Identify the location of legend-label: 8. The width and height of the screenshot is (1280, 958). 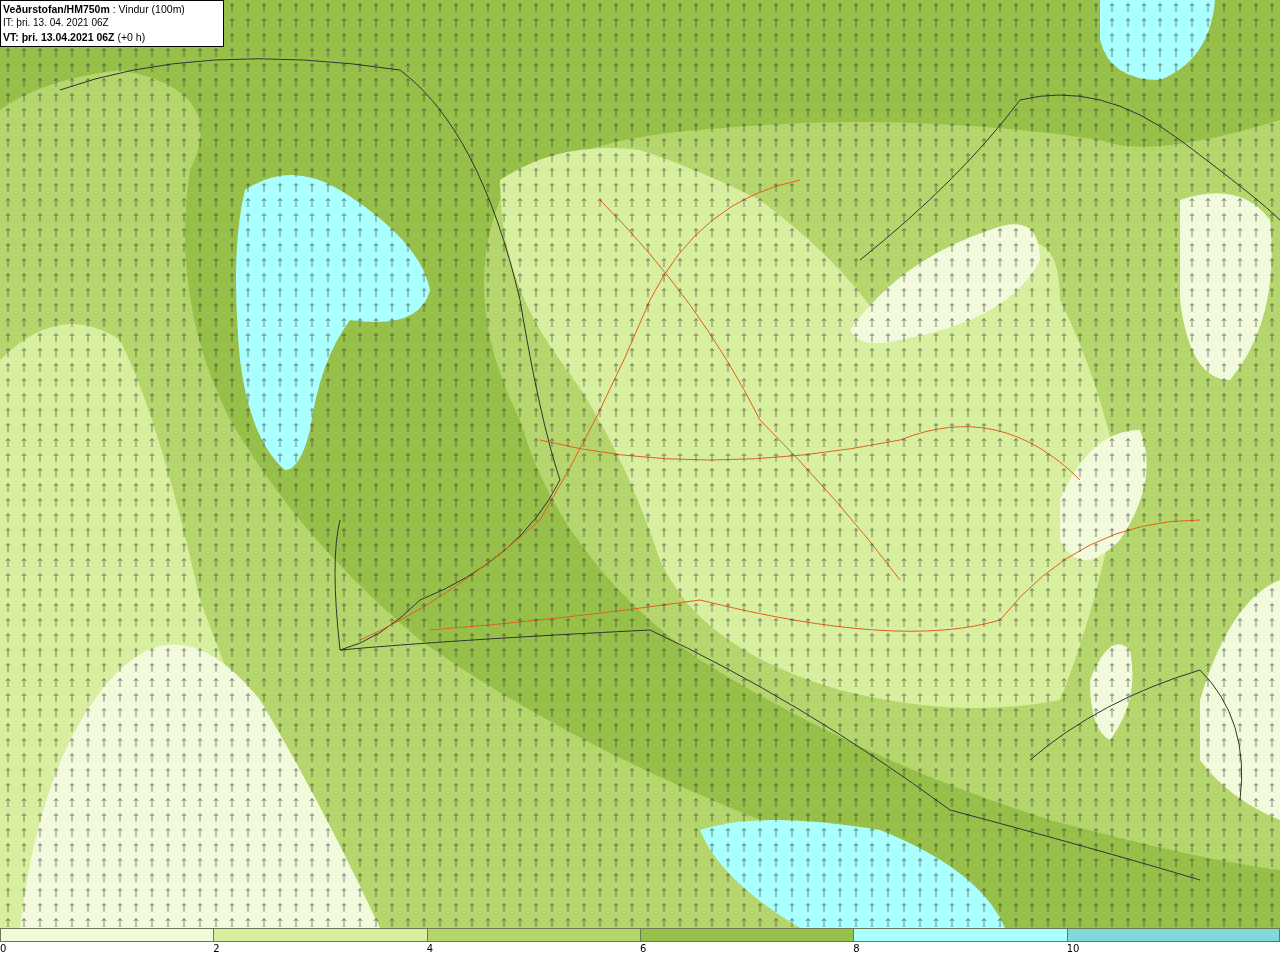
(856, 949).